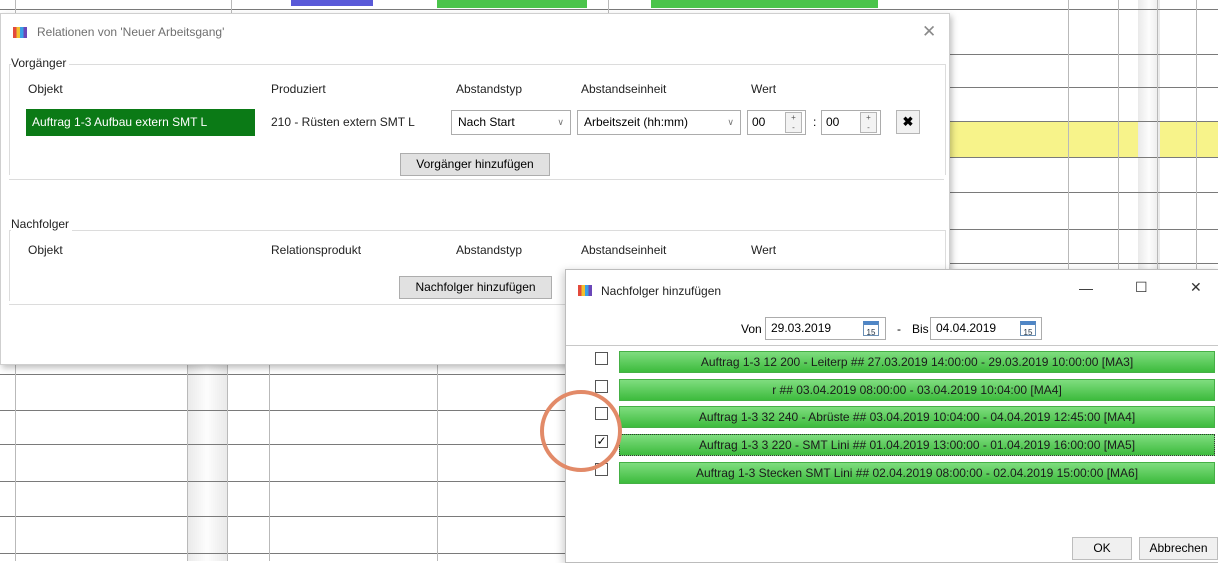 The width and height of the screenshot is (1218, 563). Describe the element at coordinates (316, 250) in the screenshot. I see `header-relationsprodukt: Relationsprodukt` at that location.